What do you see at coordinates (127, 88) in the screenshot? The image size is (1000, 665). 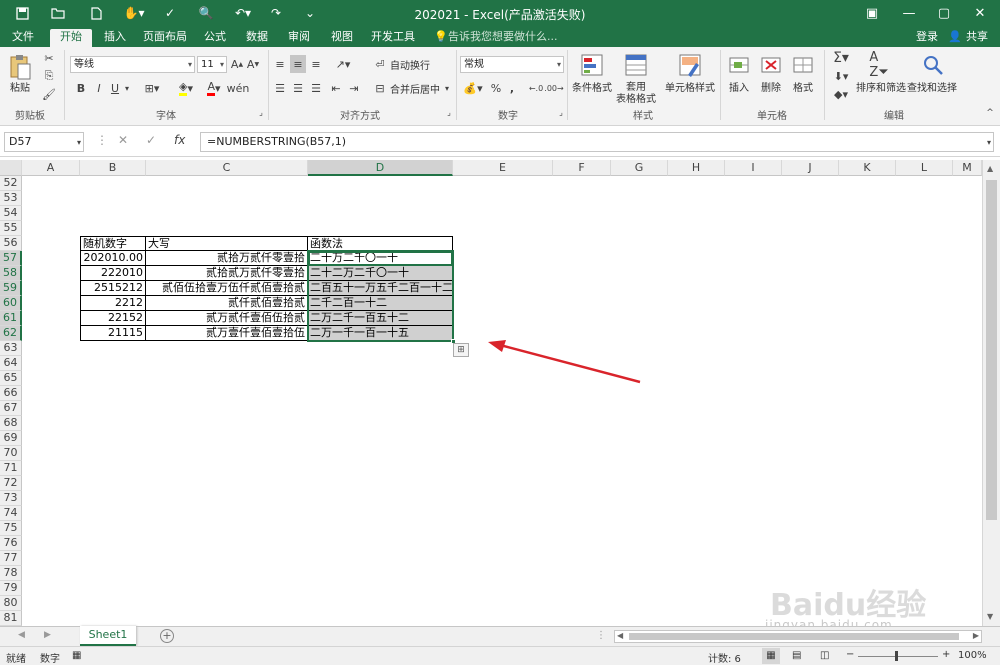 I see `underline-dropdown-icon: ▾` at bounding box center [127, 88].